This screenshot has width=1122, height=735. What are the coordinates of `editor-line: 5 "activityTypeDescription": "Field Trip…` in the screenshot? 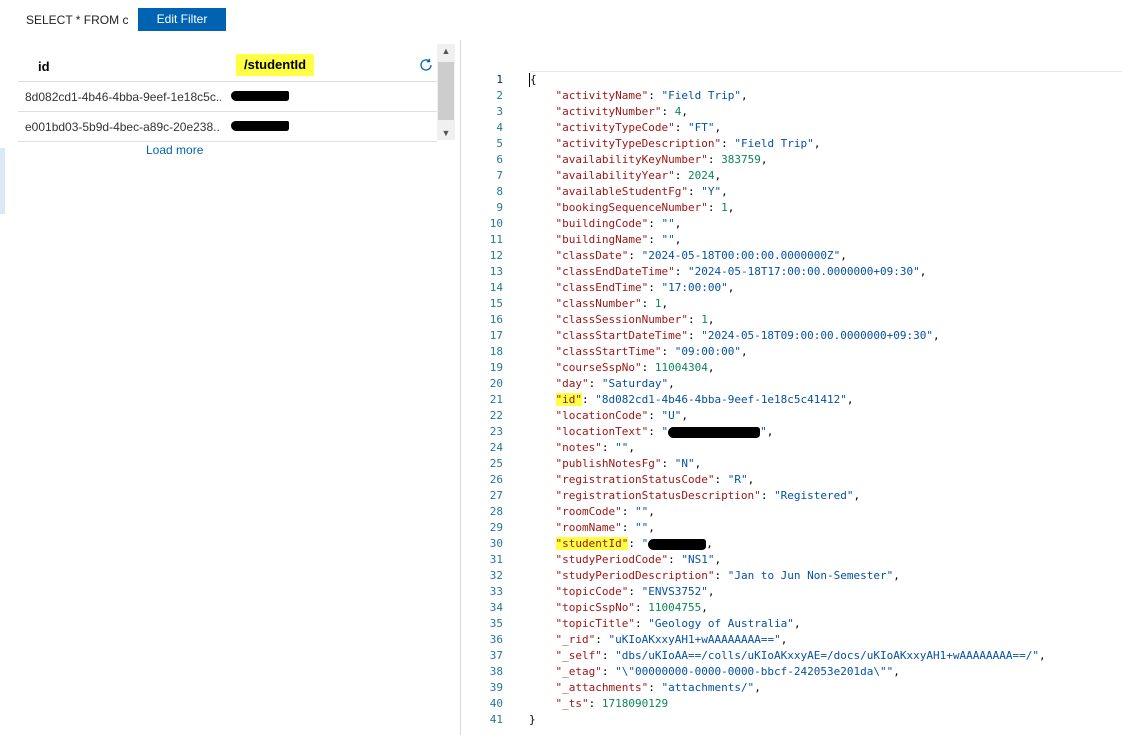 It's located at (791, 144).